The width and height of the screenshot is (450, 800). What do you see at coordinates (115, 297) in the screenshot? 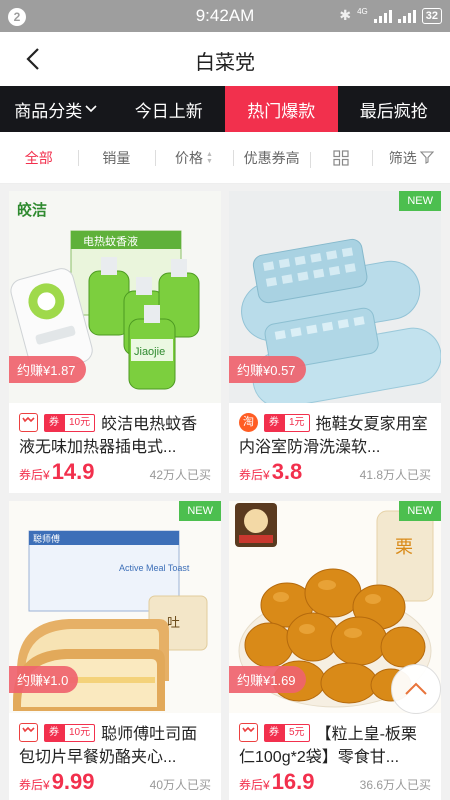
I see `product-image: 皎洁 电热蚊香液 Jiaojie 约赚¥1.87` at bounding box center [115, 297].